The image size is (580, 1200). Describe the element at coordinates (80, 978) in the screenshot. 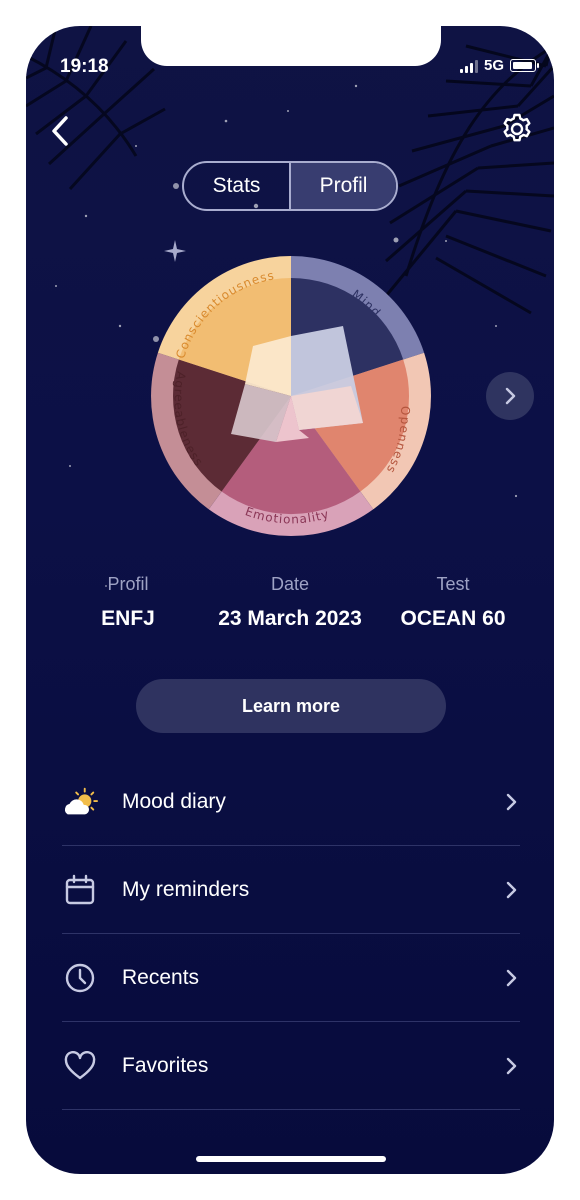

I see `clock-icon` at that location.